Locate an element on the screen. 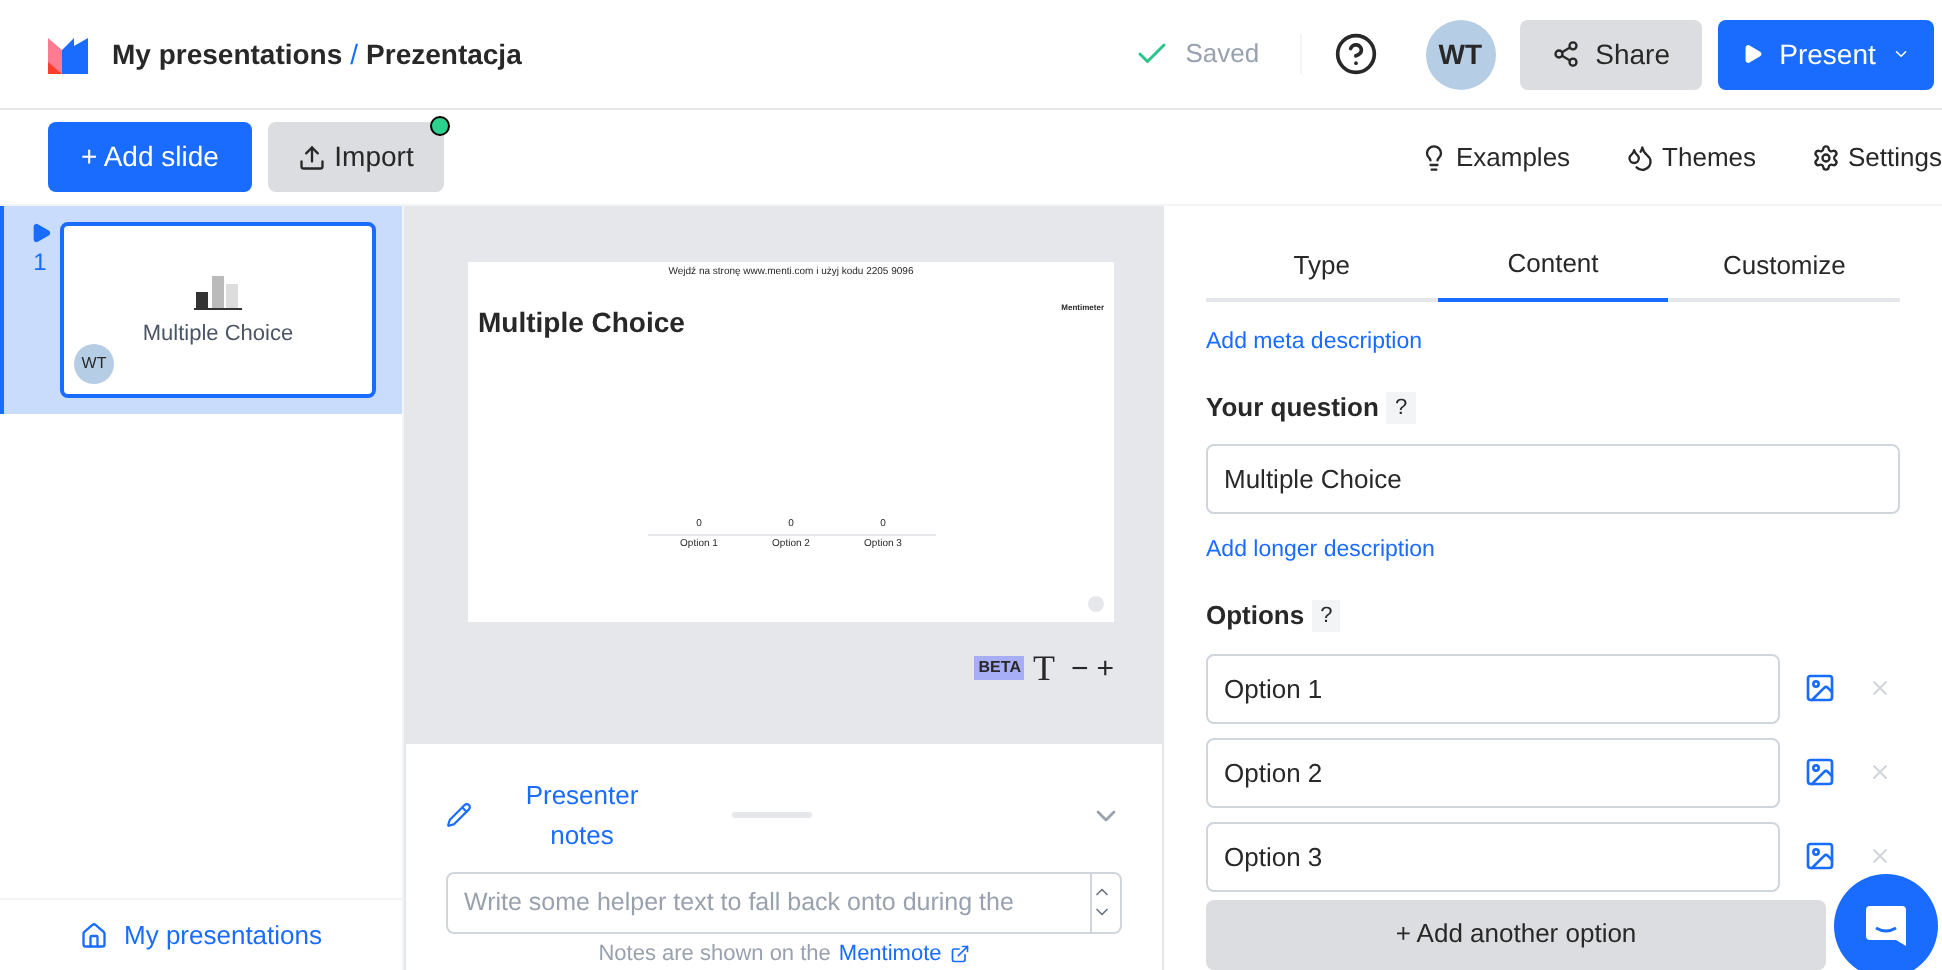  breadcrumb-link: My presentations is located at coordinates (227, 54).